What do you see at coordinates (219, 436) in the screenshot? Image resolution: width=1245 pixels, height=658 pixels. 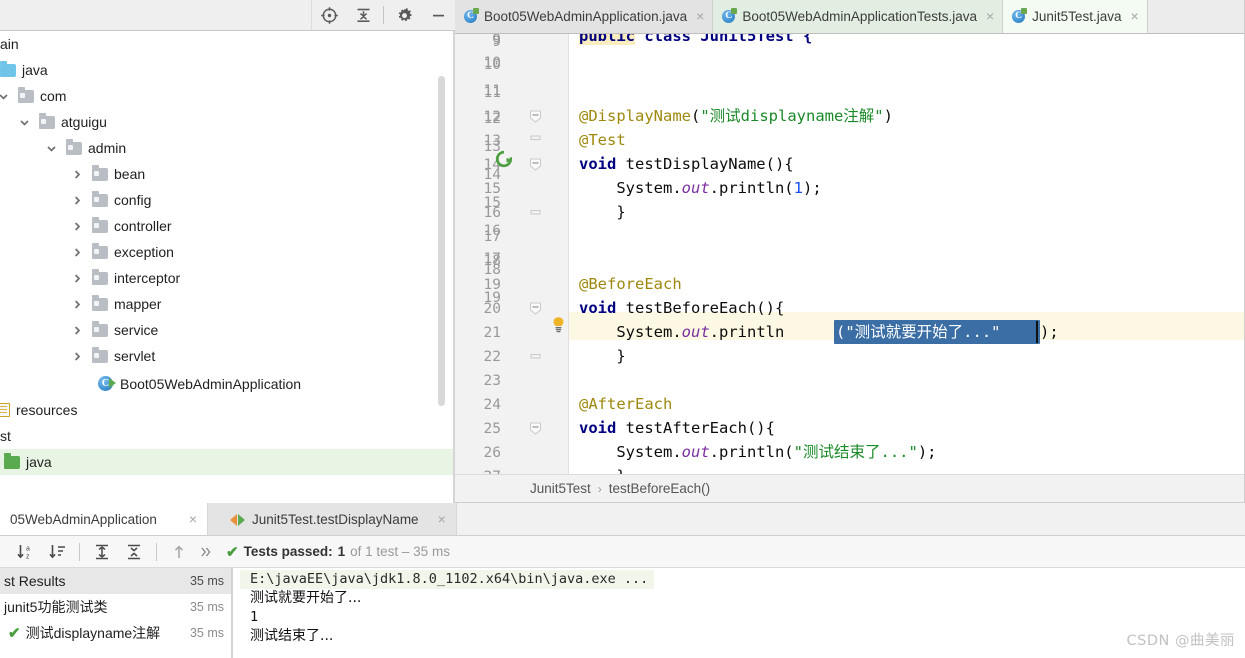 I see `tree-row-test: st` at bounding box center [219, 436].